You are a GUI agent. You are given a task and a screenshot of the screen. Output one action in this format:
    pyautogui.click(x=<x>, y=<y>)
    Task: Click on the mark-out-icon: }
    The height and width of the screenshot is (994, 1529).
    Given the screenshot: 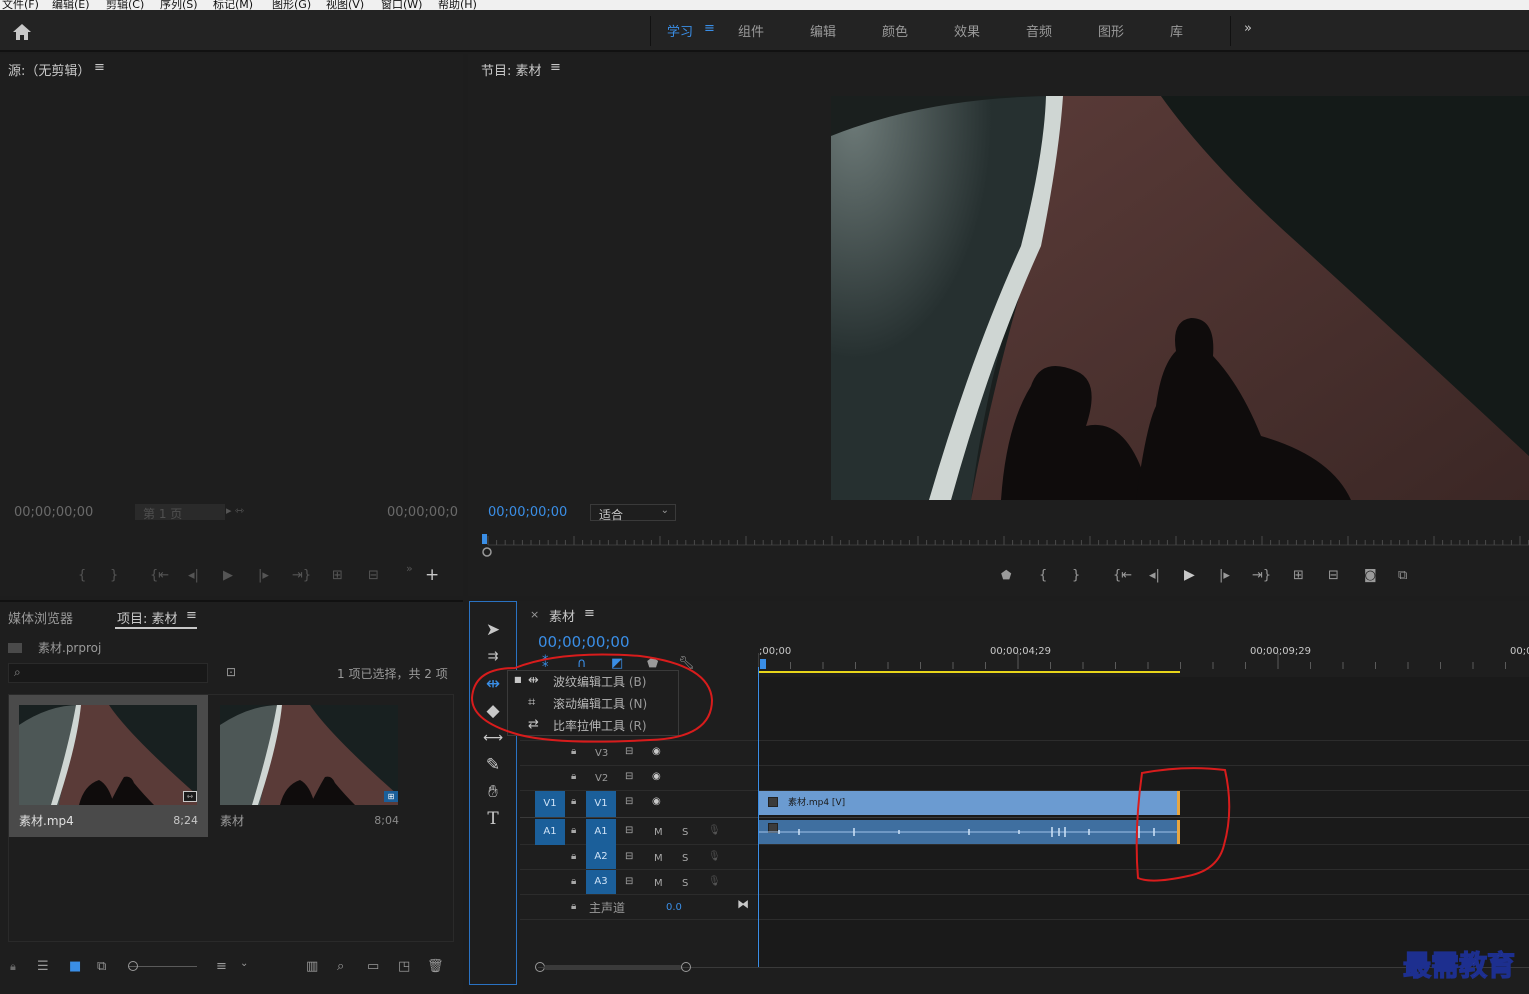 What is the action you would take?
    pyautogui.click(x=114, y=575)
    